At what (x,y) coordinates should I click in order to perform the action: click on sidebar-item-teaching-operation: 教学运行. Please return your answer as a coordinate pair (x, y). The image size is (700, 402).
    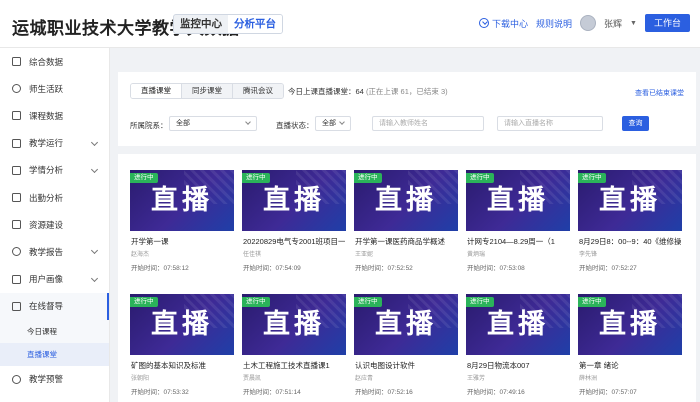
    Looking at the image, I should click on (54, 143).